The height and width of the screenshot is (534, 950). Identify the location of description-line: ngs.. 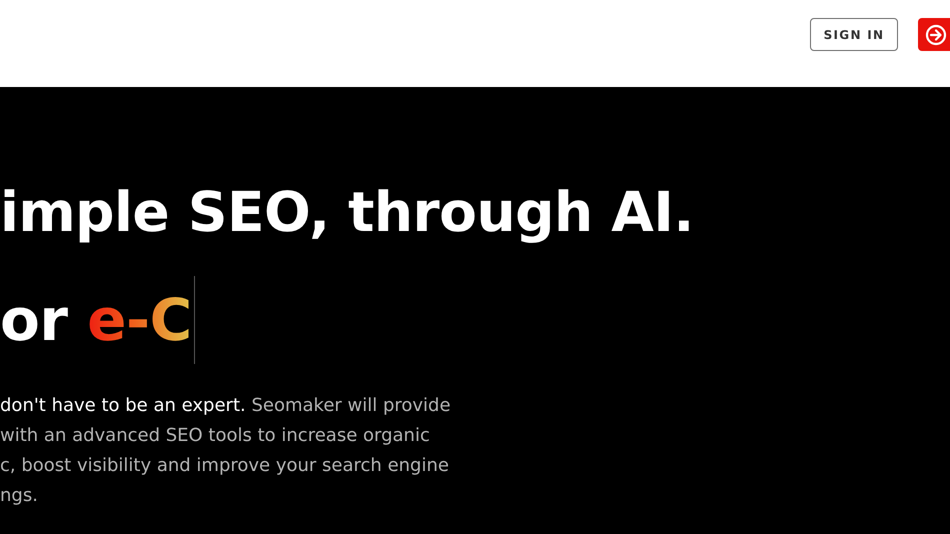
(19, 496).